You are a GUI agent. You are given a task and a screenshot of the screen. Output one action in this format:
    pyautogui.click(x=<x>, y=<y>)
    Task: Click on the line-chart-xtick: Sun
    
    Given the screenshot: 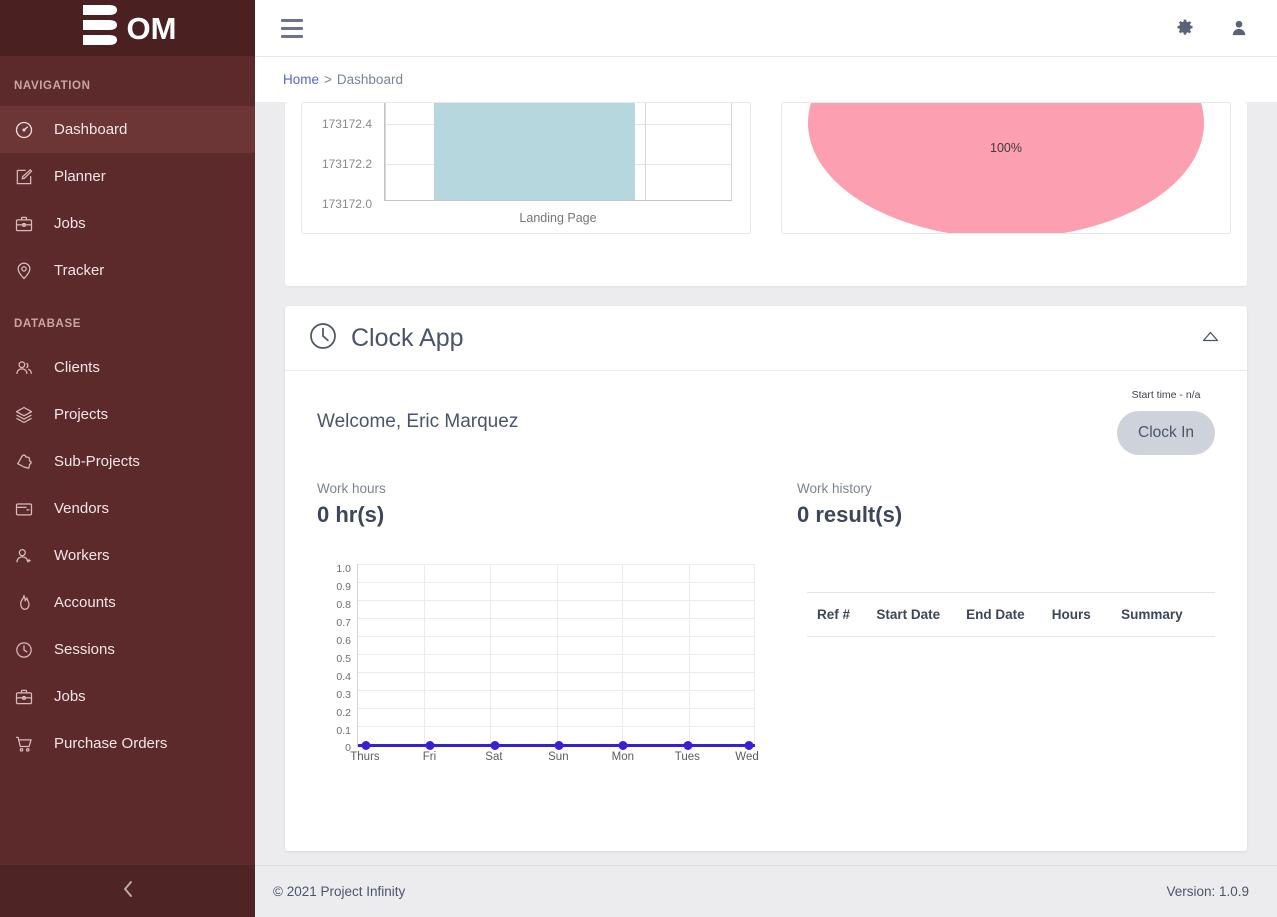 What is the action you would take?
    pyautogui.click(x=558, y=757)
    